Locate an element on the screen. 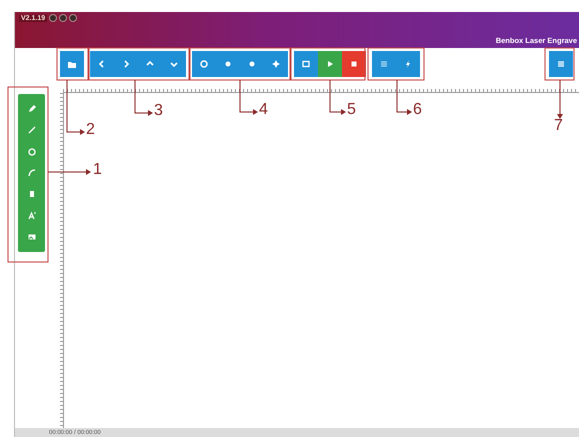 This screenshot has height=437, width=579. callout-number: 1 is located at coordinates (97, 170).